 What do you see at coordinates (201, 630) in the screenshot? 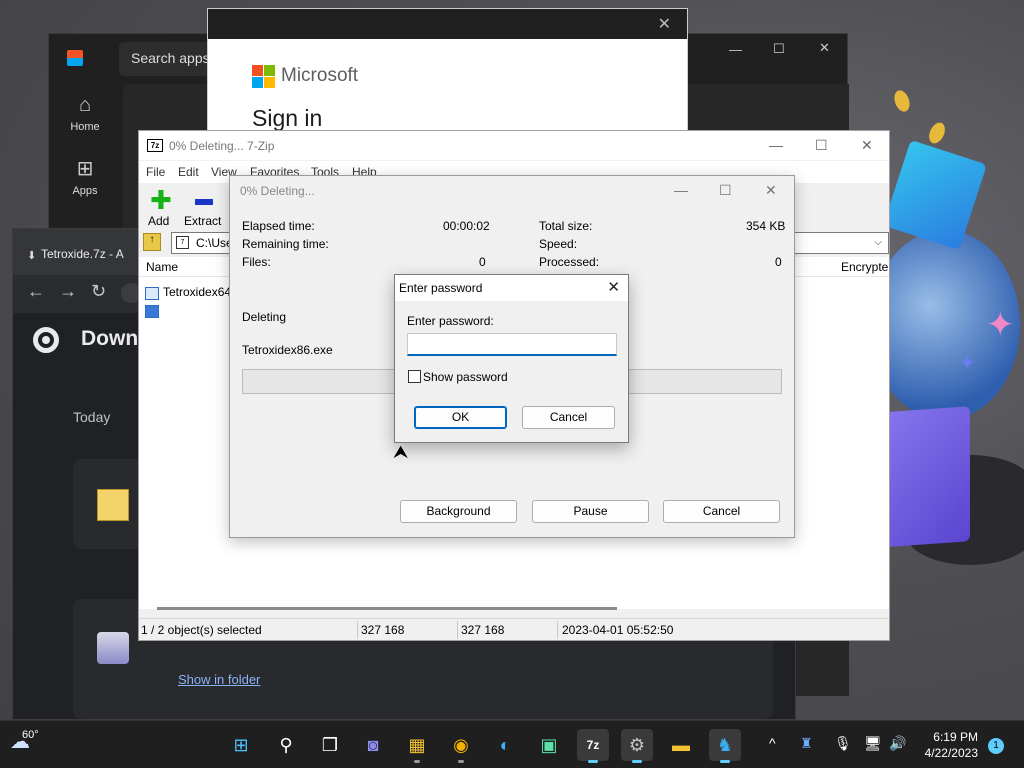
I see `status-selection: 1 / 2 object(s) selected` at bounding box center [201, 630].